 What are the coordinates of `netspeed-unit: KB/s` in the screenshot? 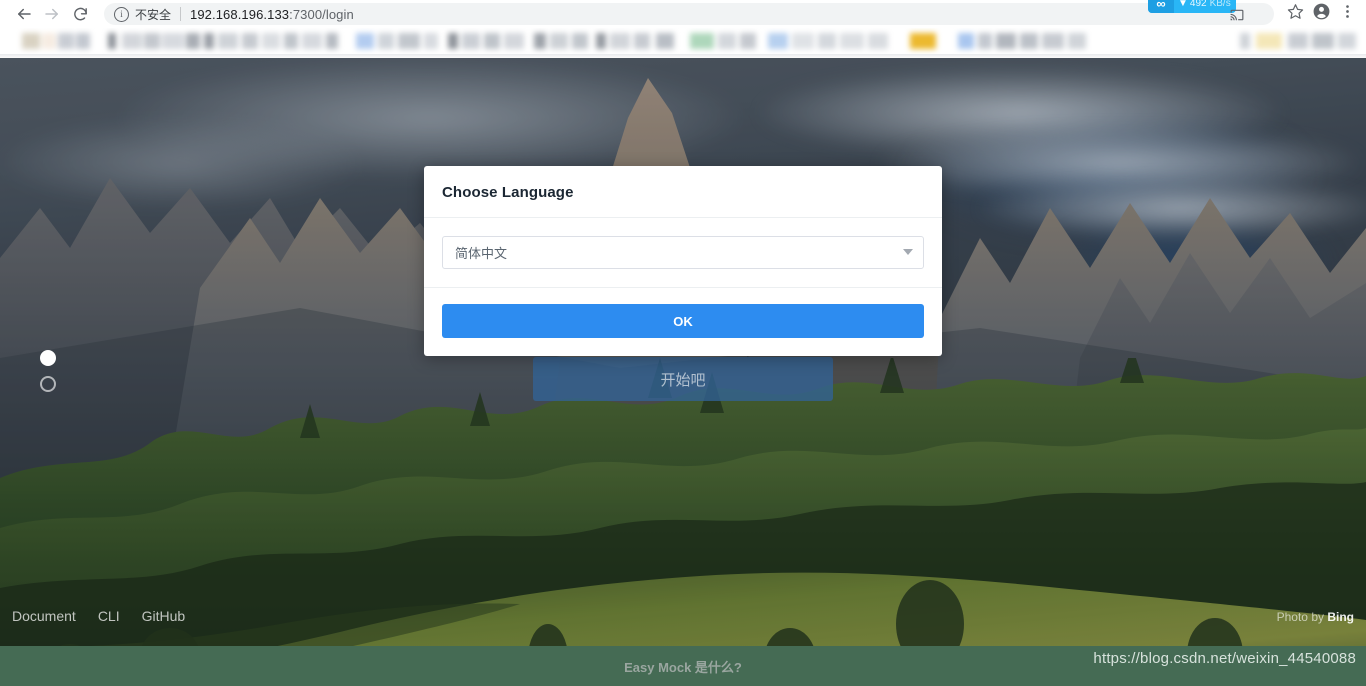 It's located at (1220, 4).